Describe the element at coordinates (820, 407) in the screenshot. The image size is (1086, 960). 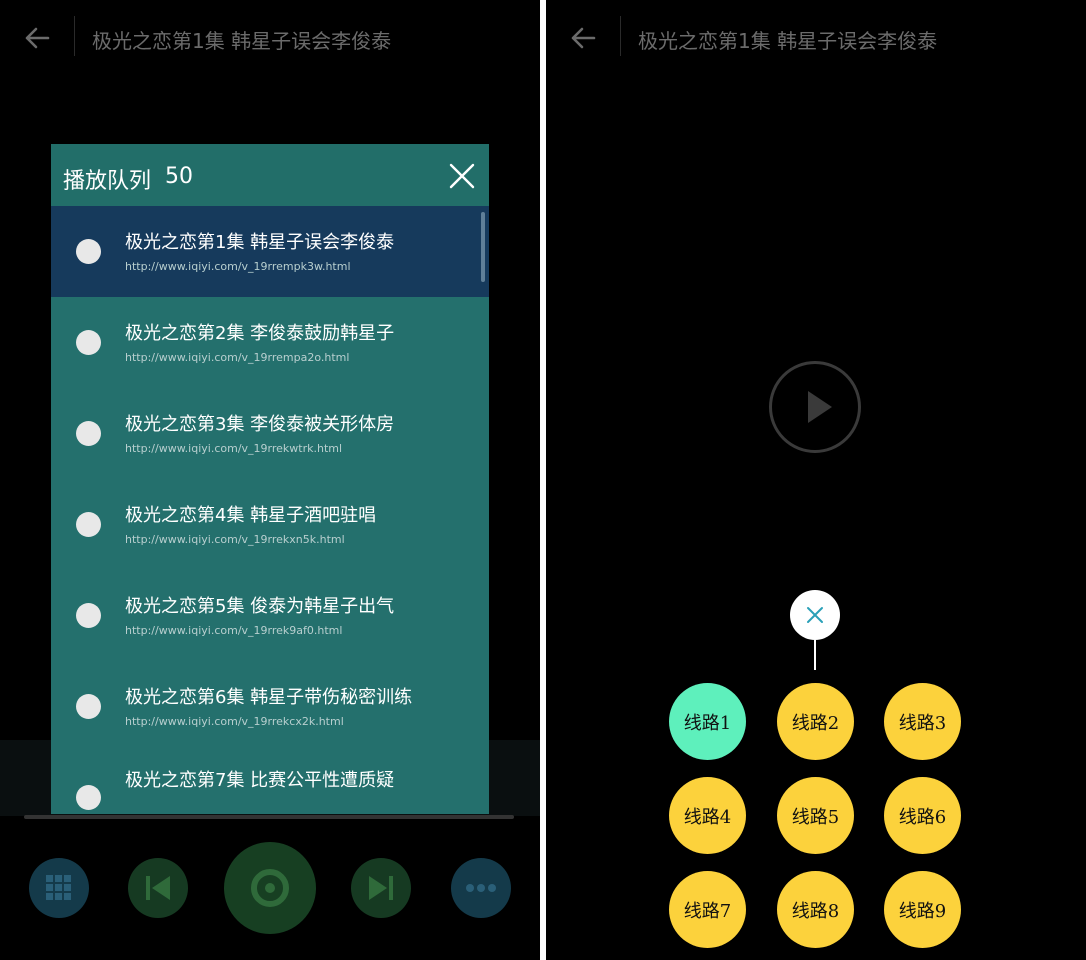
I see `play-icon` at that location.